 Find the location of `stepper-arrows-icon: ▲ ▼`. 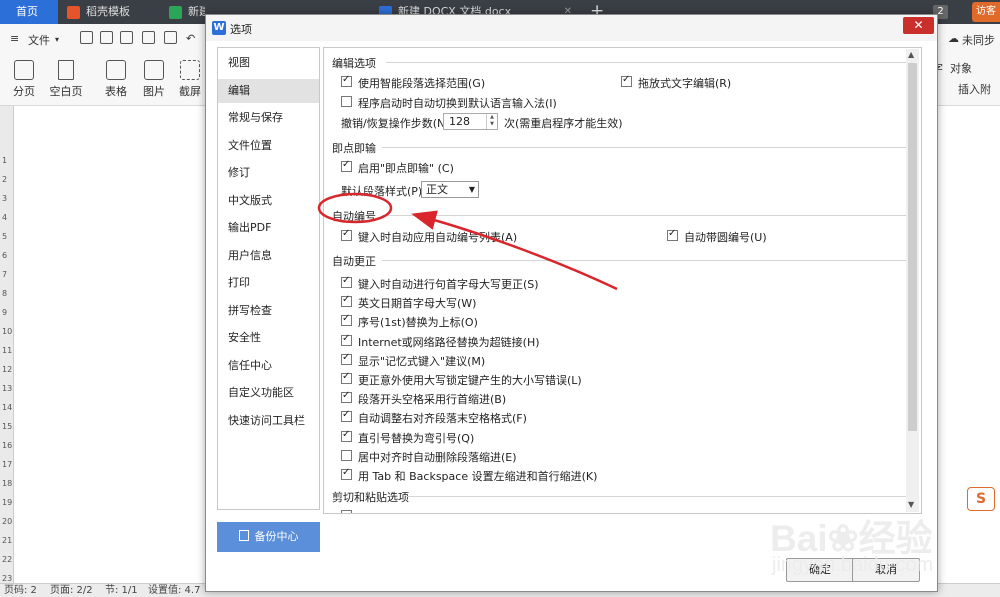

stepper-arrows-icon: ▲ ▼ is located at coordinates (491, 121).